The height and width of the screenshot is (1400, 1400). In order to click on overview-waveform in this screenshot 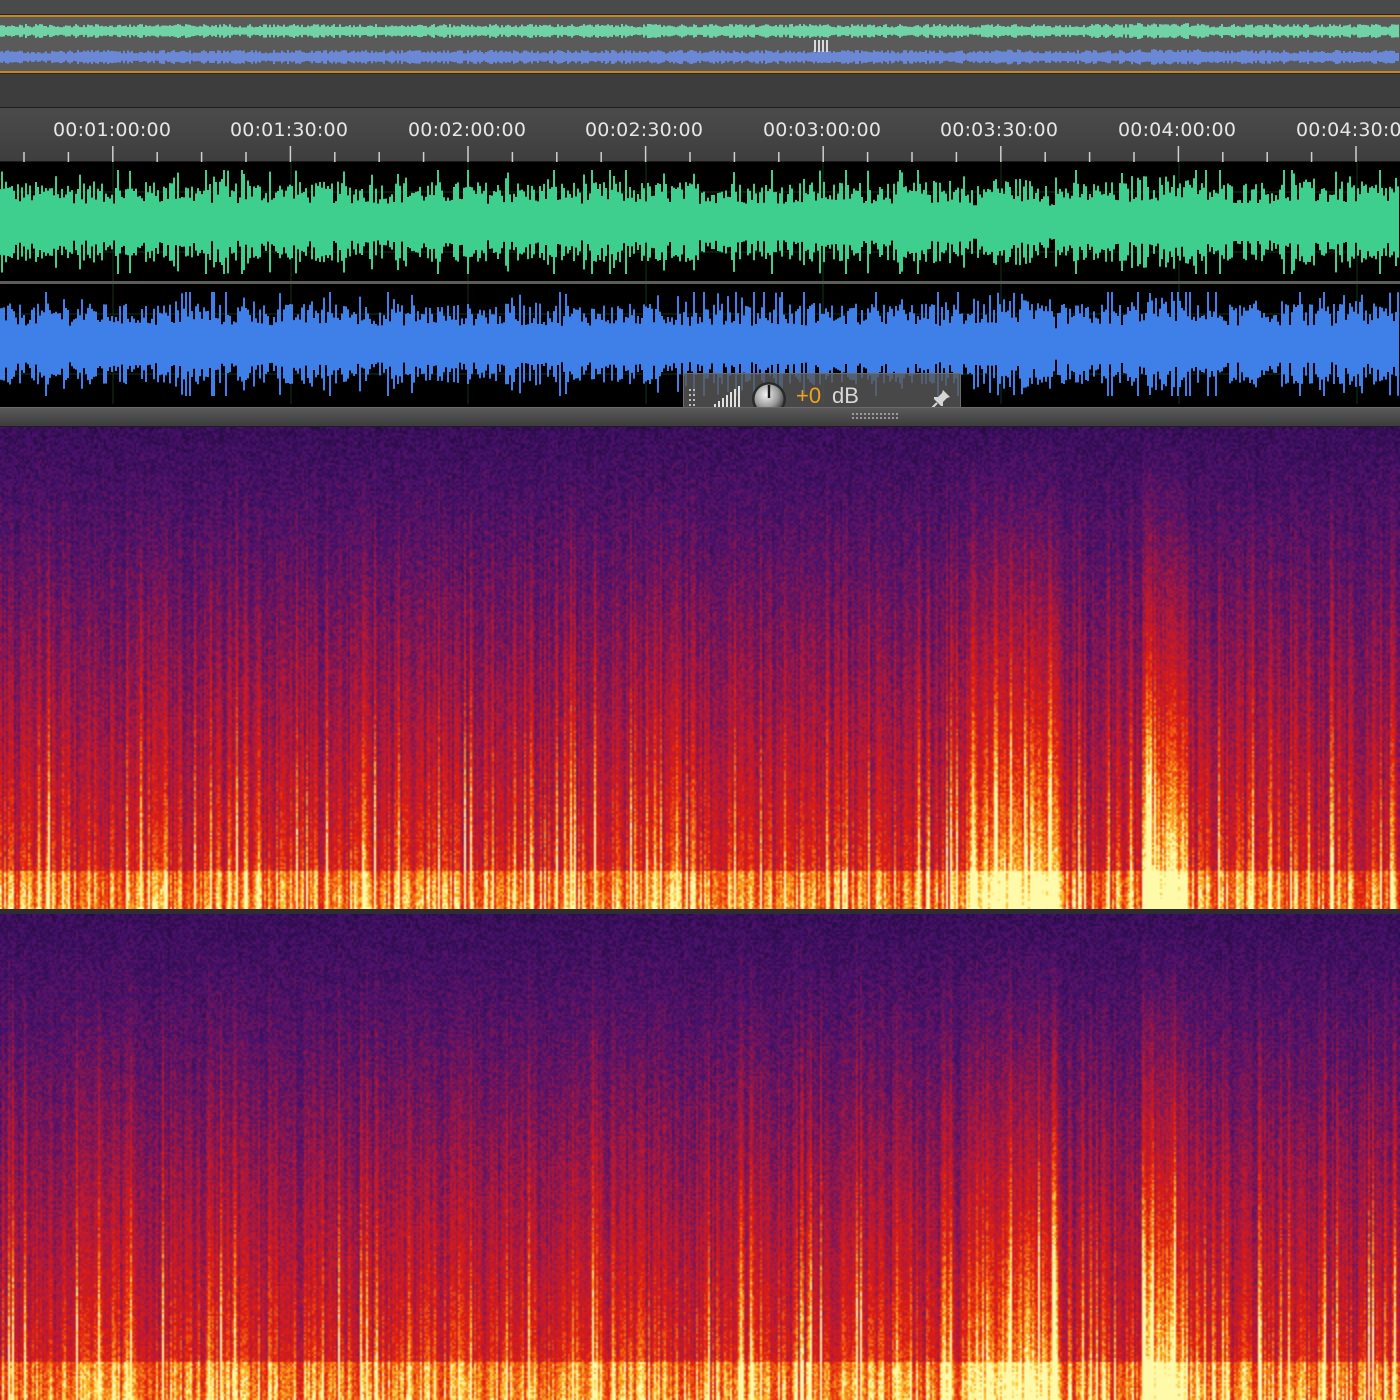, I will do `click(699, 43)`.